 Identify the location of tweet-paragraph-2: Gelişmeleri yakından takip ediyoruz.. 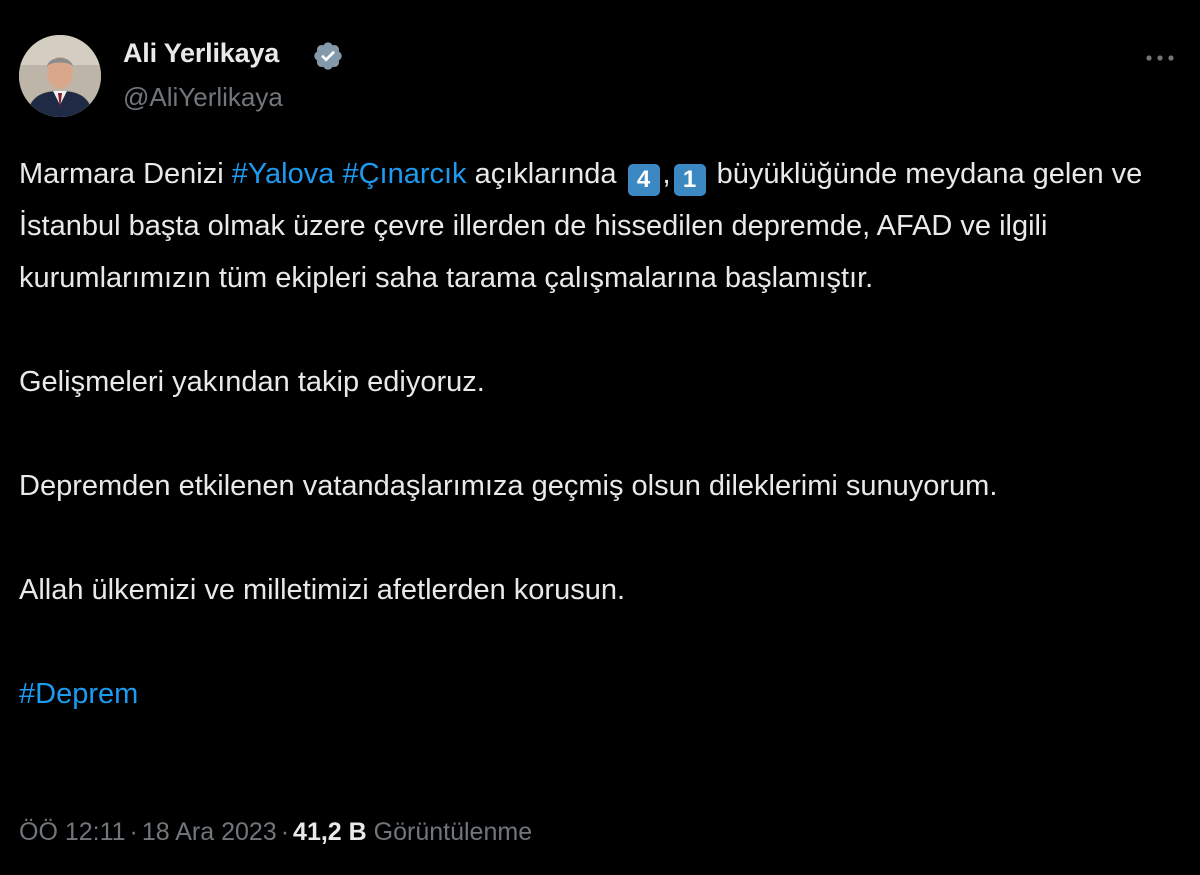
(252, 382).